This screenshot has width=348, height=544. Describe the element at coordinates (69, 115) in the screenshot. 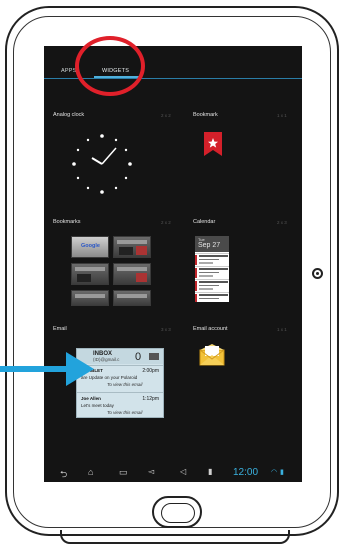

I see `widget-label-analog-clock: Analog clock` at that location.